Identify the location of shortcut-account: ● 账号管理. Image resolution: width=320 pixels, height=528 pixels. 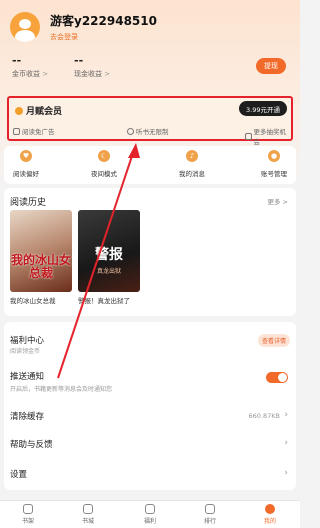
(274, 164).